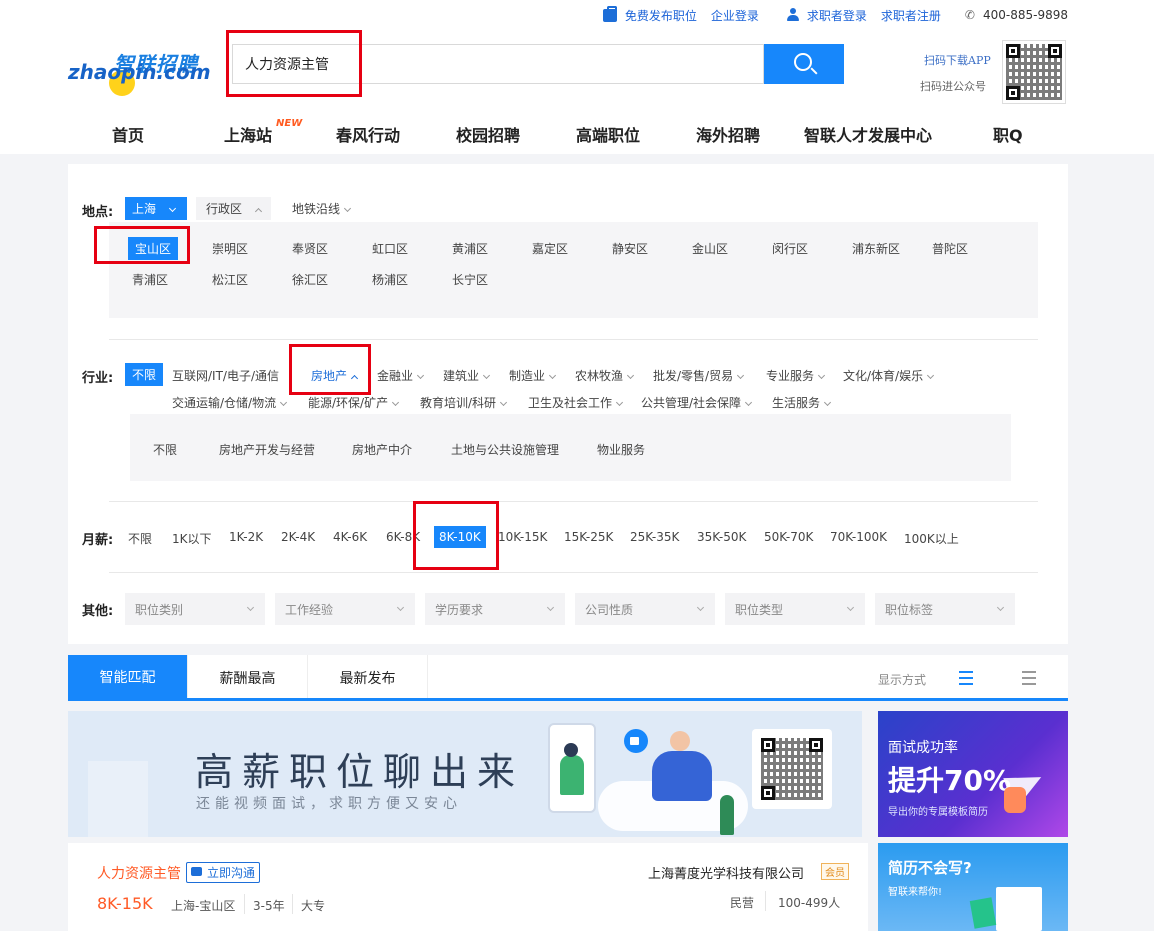 The height and width of the screenshot is (931, 1154). Describe the element at coordinates (464, 402) in the screenshot. I see `industry-item: 教育培训/科研` at that location.